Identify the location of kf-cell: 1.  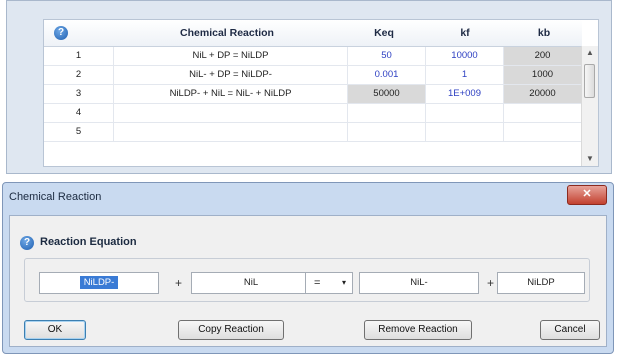
(465, 75).